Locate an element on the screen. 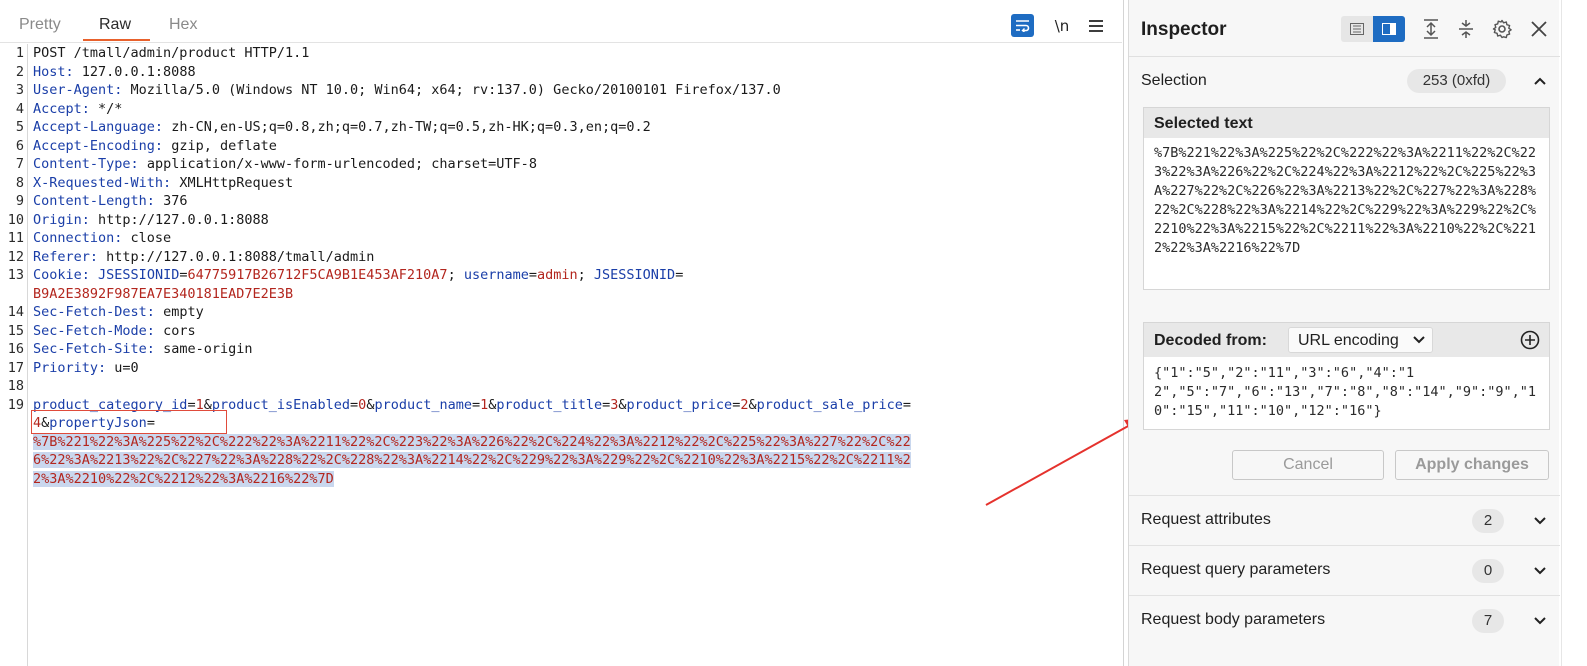  apply-changes-button: Apply changes is located at coordinates (1472, 465).